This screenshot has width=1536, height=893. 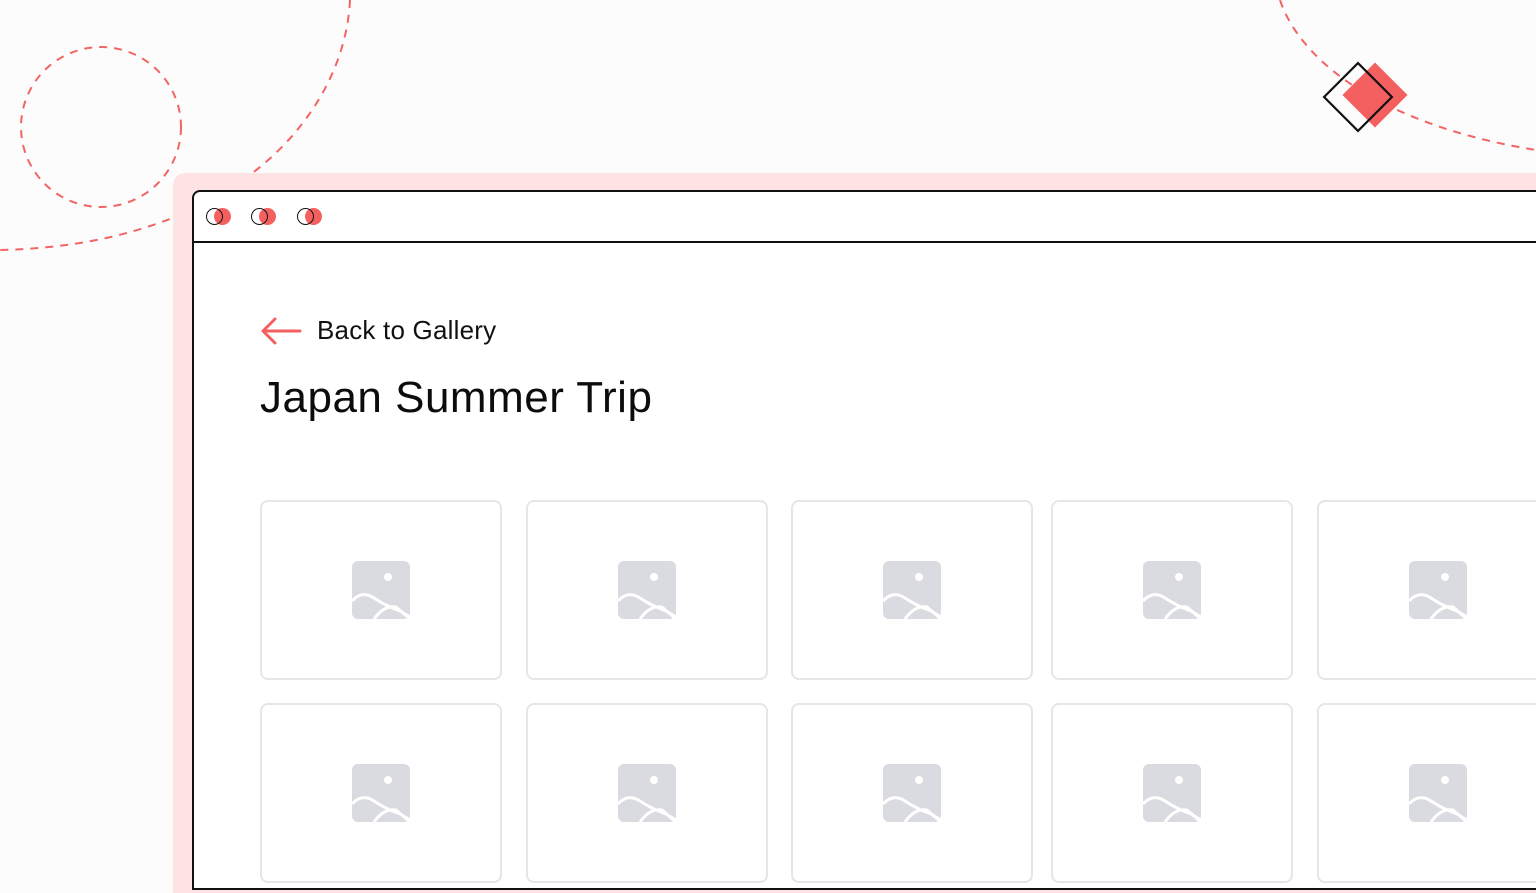 What do you see at coordinates (220, 218) in the screenshot?
I see `window-control-close` at bounding box center [220, 218].